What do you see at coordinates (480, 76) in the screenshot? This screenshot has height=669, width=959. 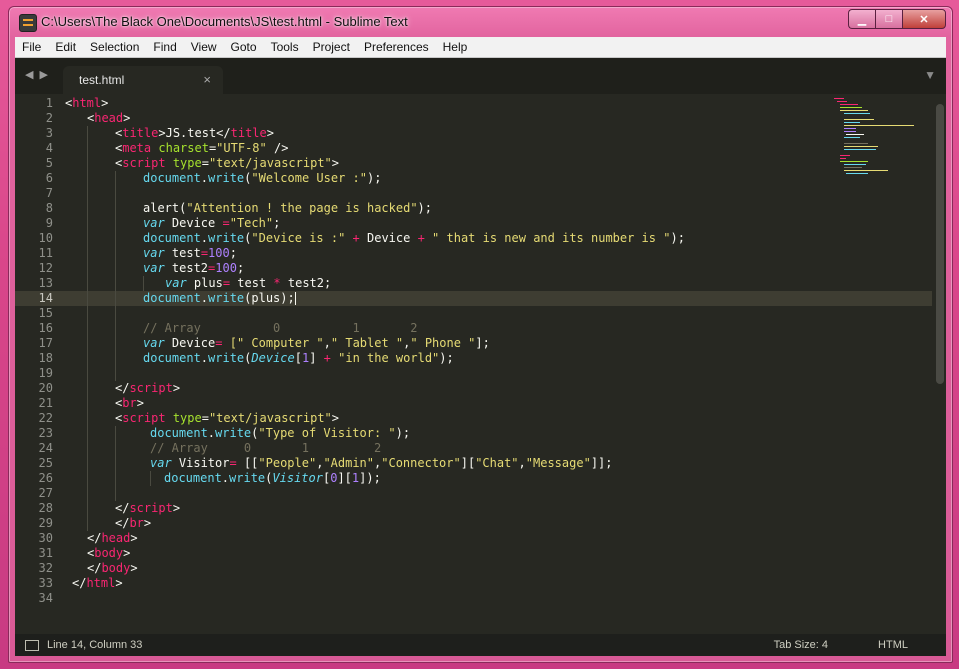 I see `tab-bar: ◀▶ test.html × ▼` at bounding box center [480, 76].